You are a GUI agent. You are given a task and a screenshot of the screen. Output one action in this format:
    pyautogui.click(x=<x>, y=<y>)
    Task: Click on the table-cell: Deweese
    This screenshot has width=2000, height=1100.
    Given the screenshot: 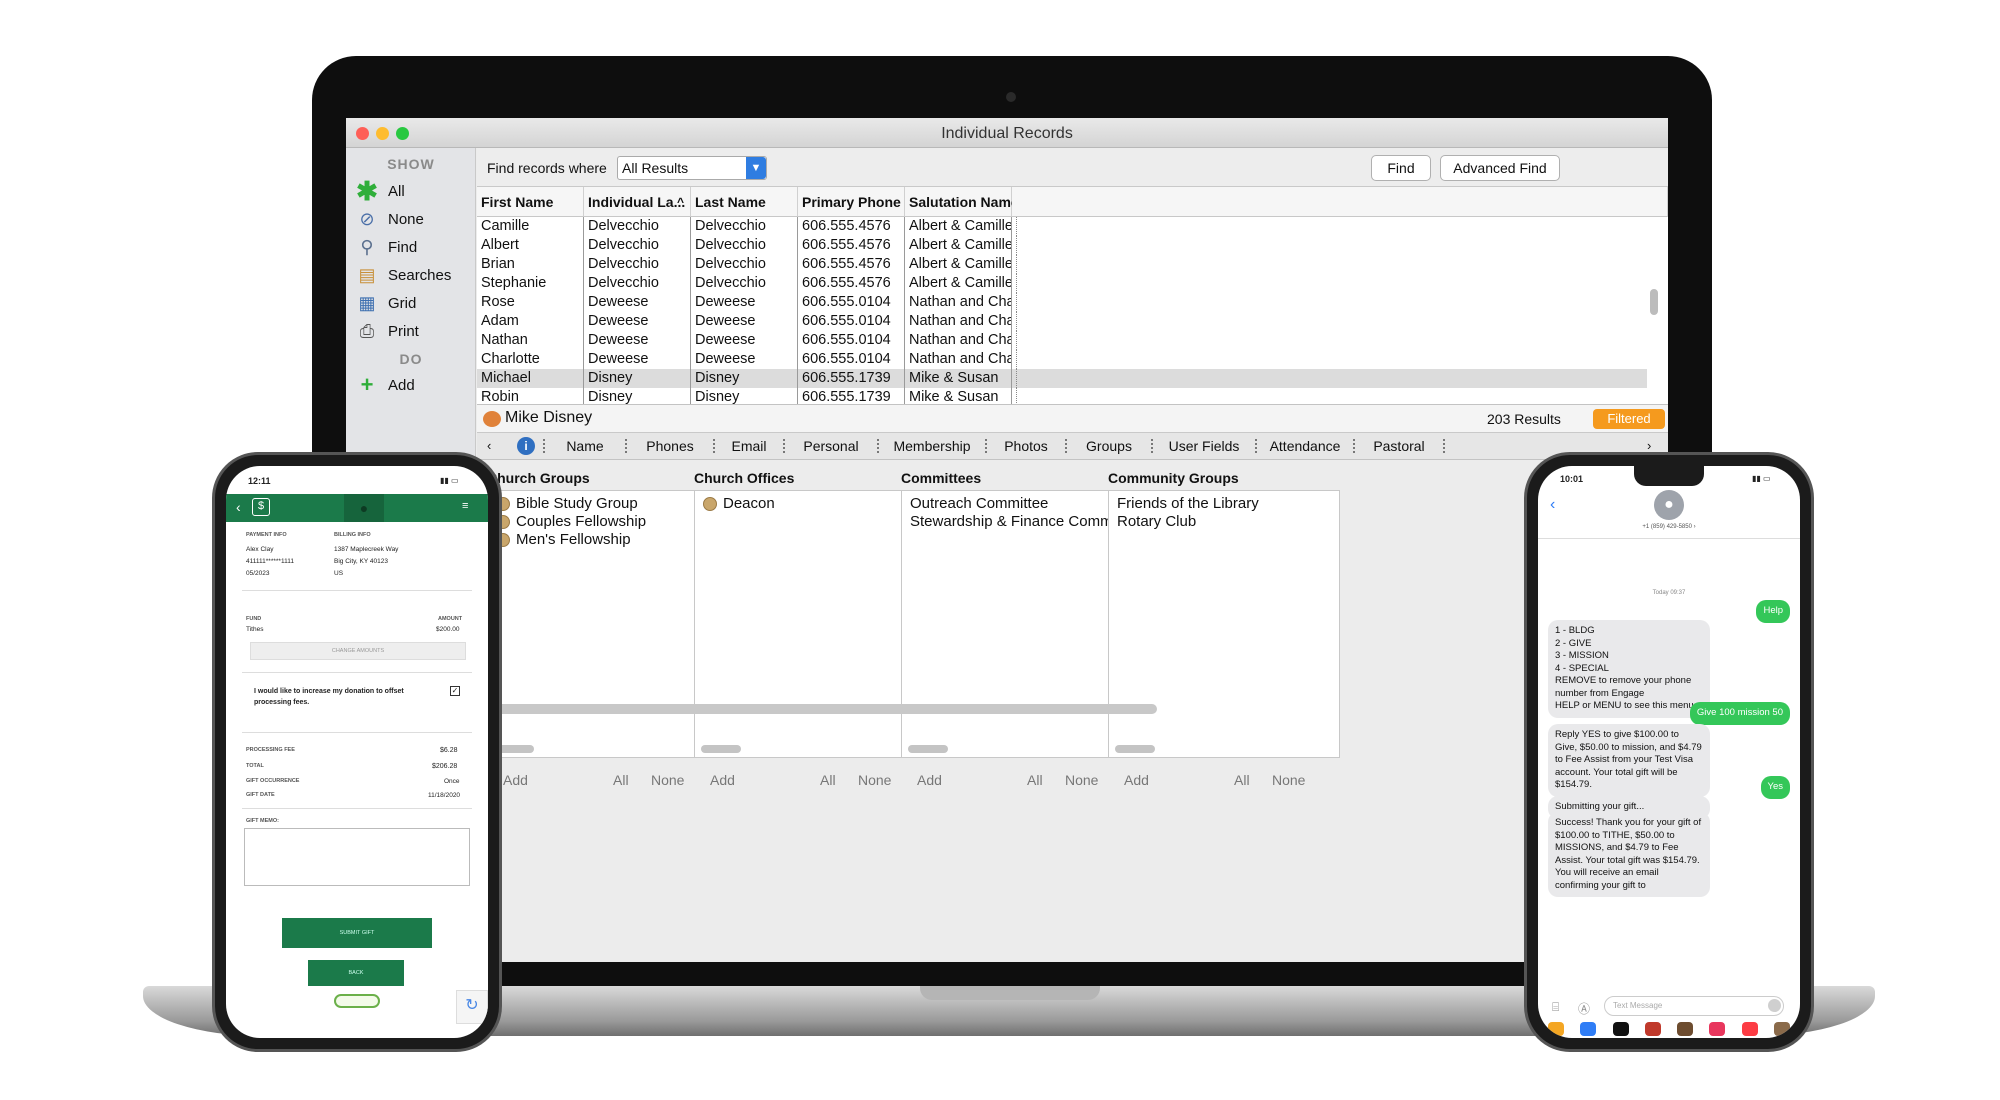 What is the action you would take?
    pyautogui.click(x=637, y=302)
    